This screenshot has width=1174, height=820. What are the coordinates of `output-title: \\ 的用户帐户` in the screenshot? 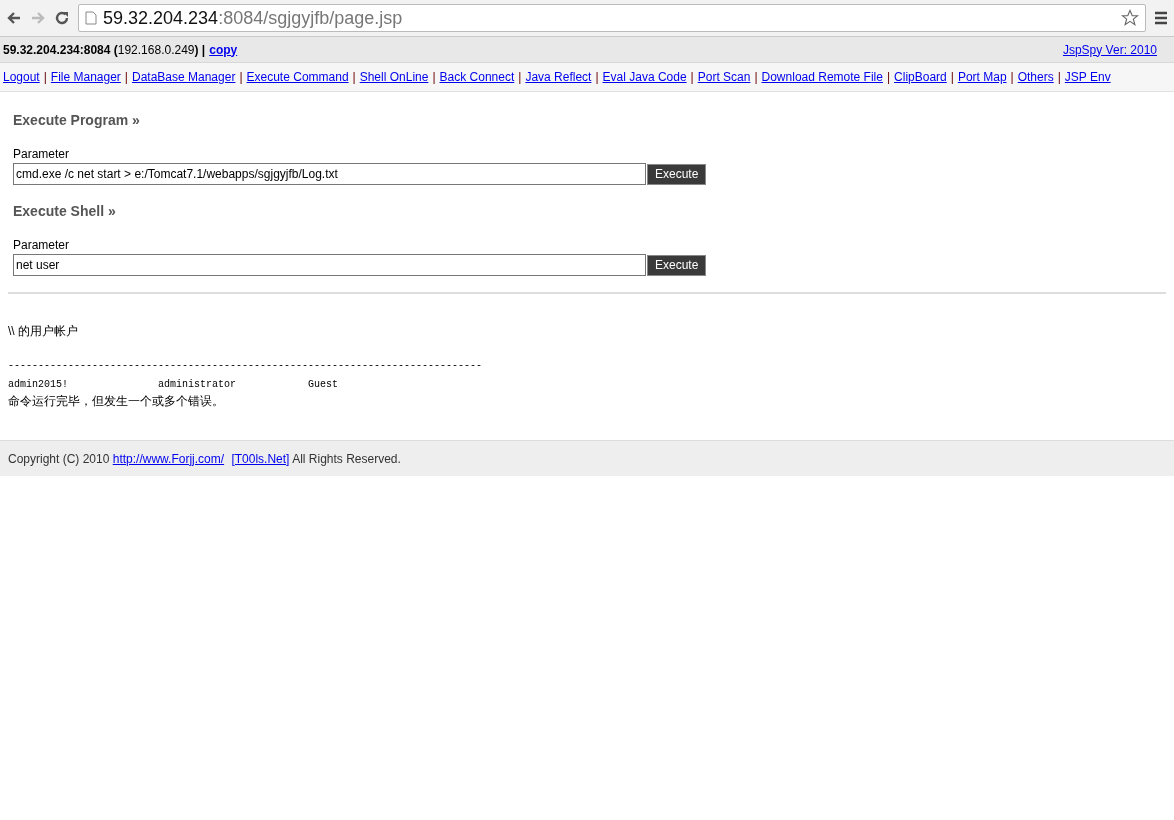 It's located at (43, 331).